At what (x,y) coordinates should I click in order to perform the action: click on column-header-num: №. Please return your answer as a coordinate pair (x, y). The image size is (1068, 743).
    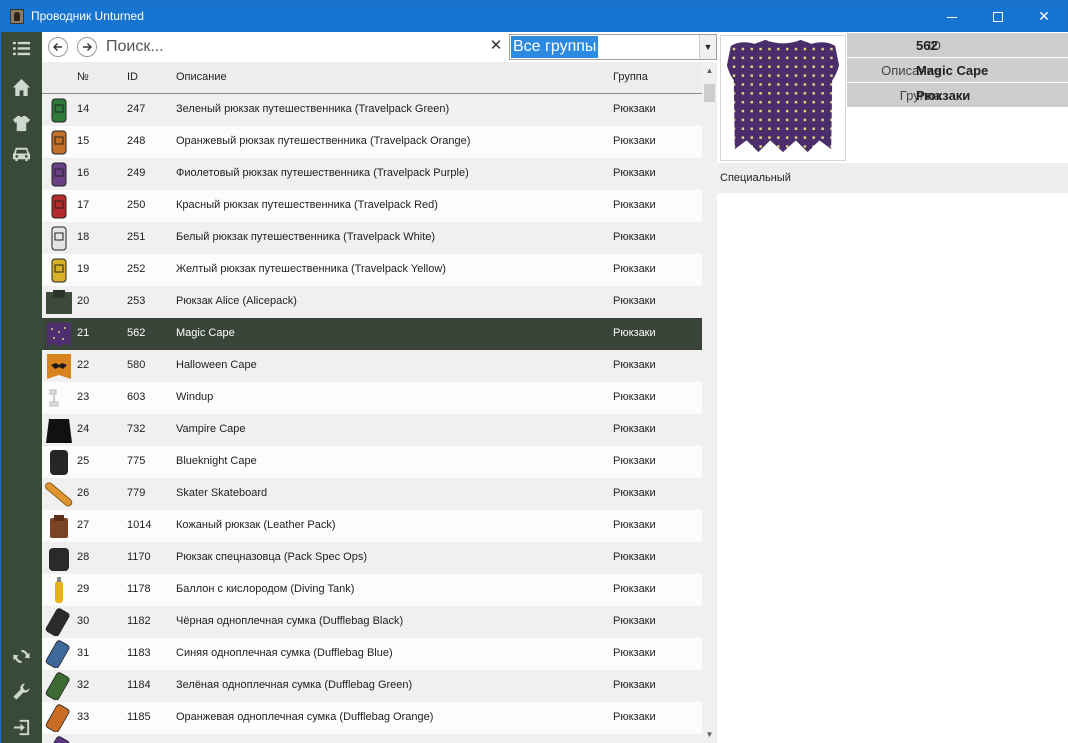
    Looking at the image, I should click on (83, 77).